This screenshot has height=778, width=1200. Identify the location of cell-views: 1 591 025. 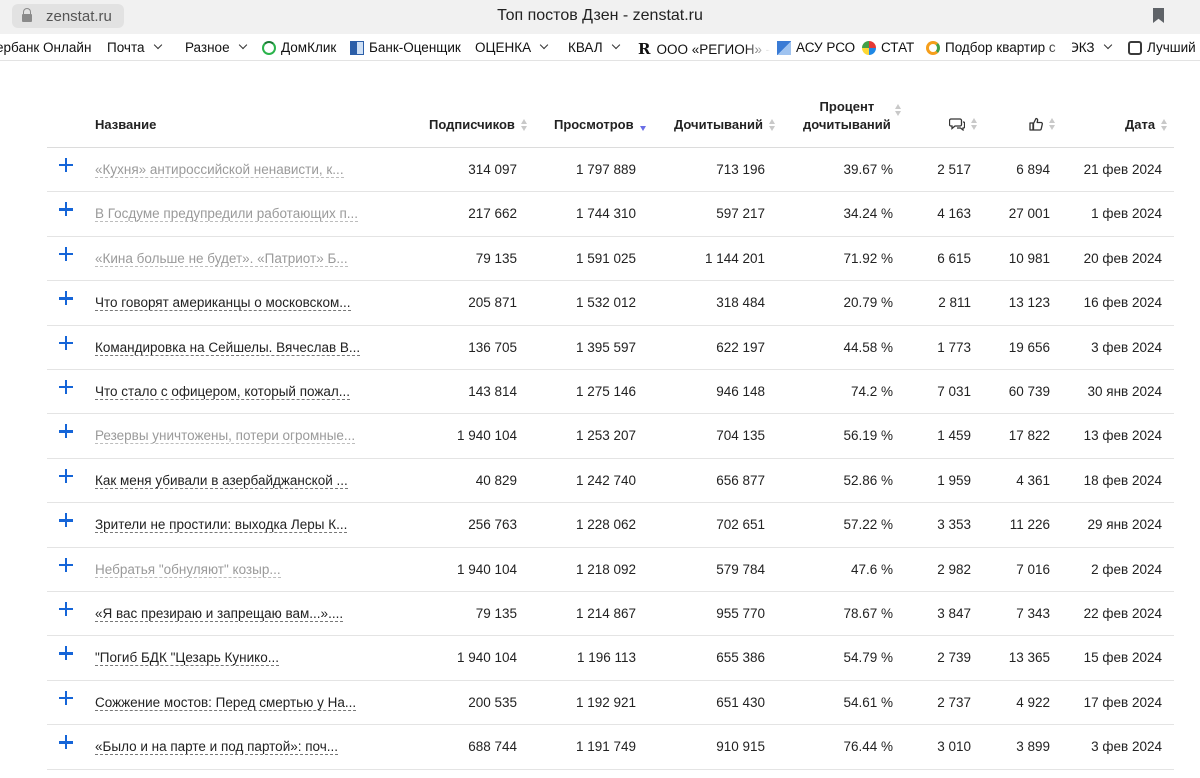
(605, 258).